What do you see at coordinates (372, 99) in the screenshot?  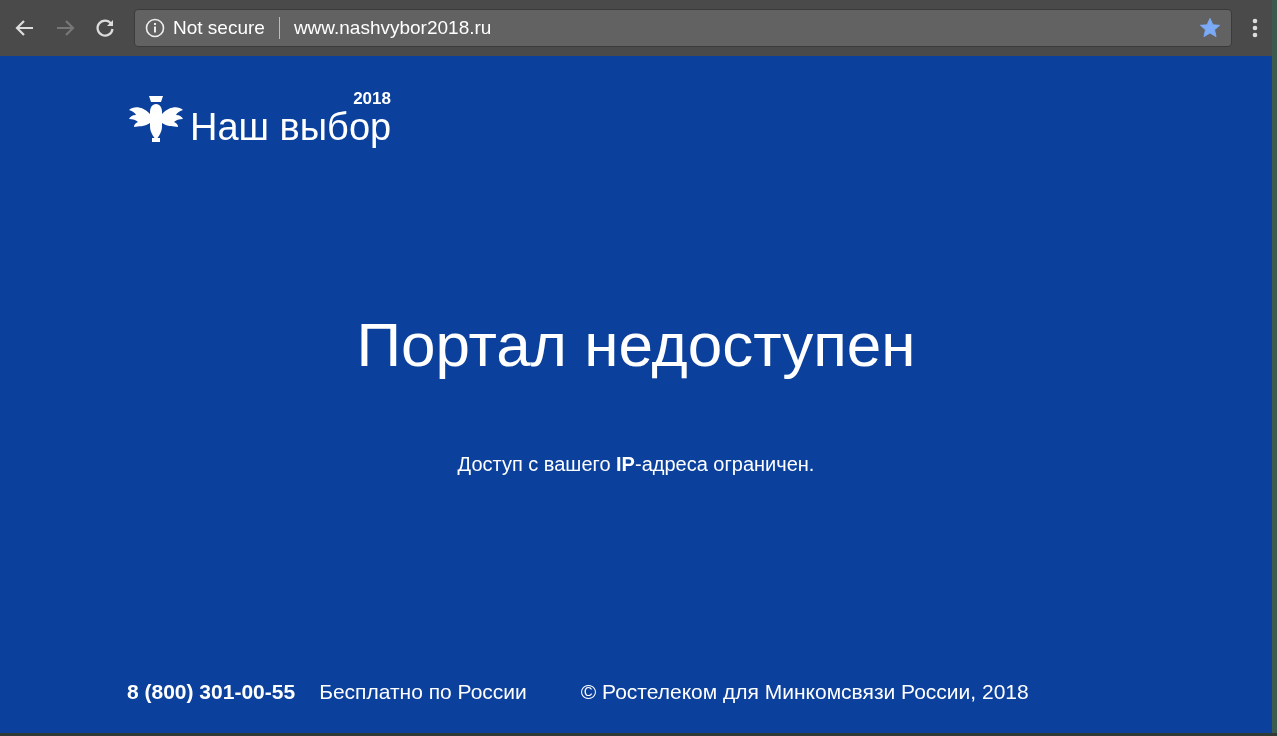 I see `site-year: 2018` at bounding box center [372, 99].